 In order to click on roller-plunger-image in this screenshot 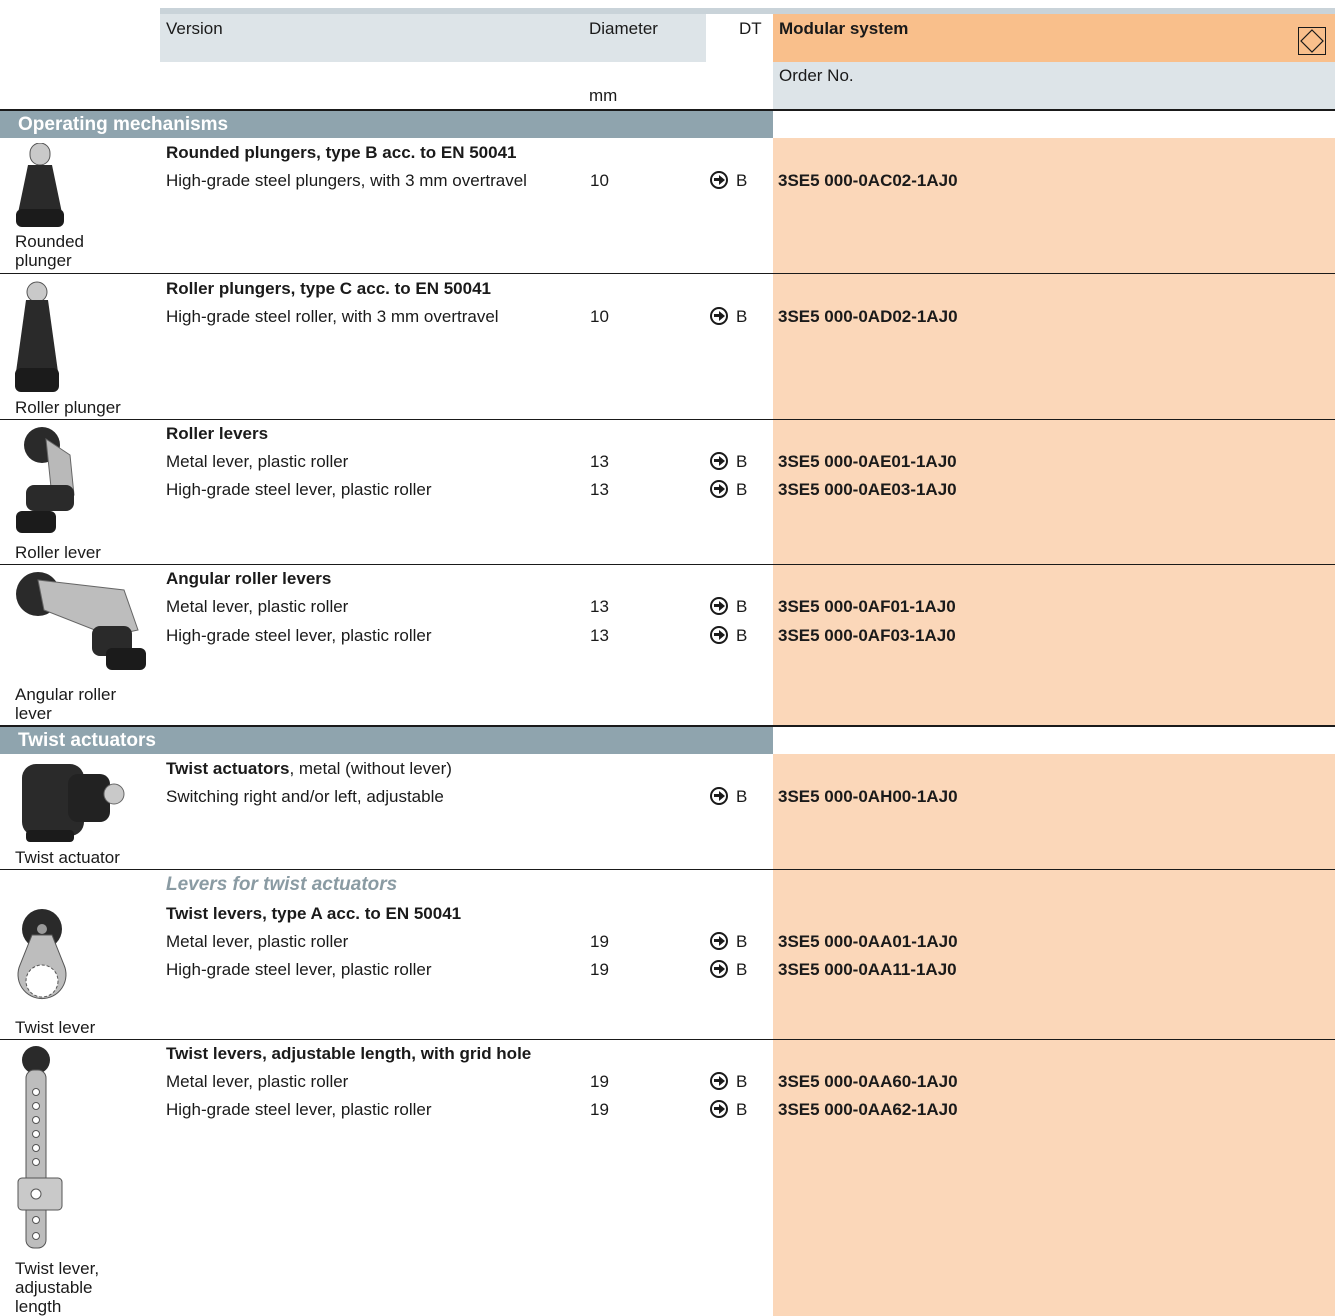, I will do `click(37, 340)`.